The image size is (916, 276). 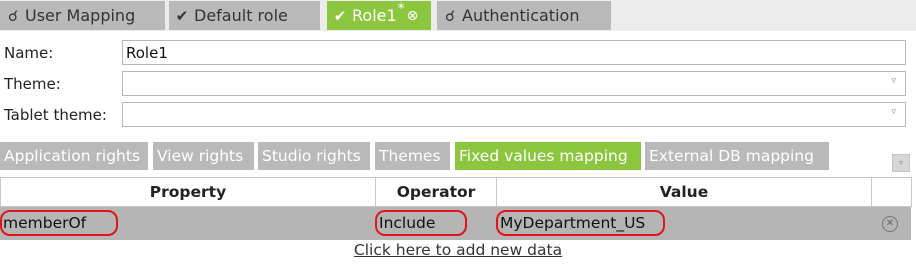 What do you see at coordinates (413, 16) in the screenshot?
I see `close-tab-icon: ⊗` at bounding box center [413, 16].